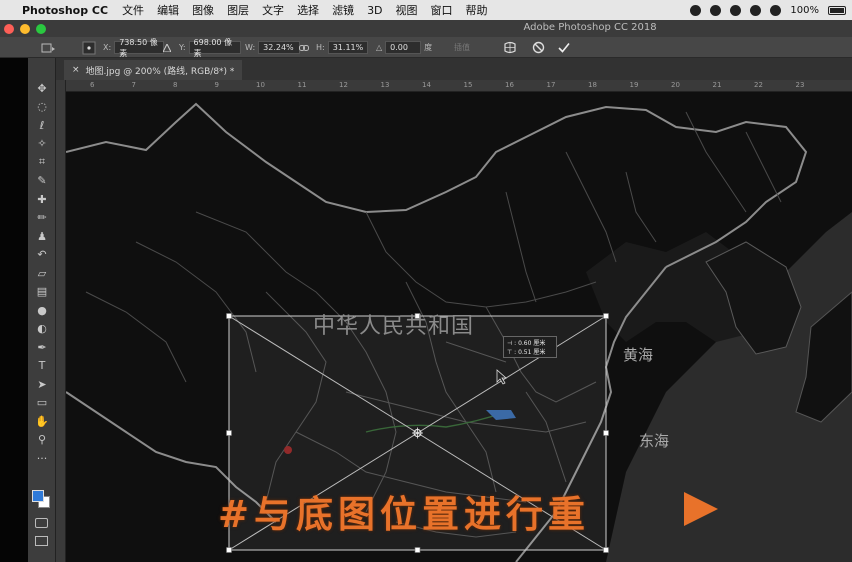  What do you see at coordinates (42, 273) in the screenshot?
I see `eraser-tool-icon: ▱` at bounding box center [42, 273].